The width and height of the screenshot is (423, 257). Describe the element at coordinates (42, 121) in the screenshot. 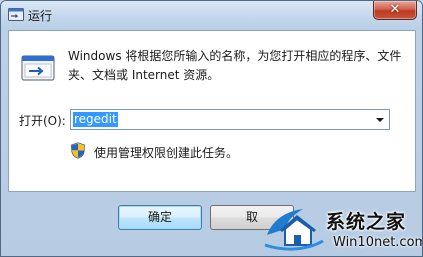

I see `open-label: 打开(O):` at that location.